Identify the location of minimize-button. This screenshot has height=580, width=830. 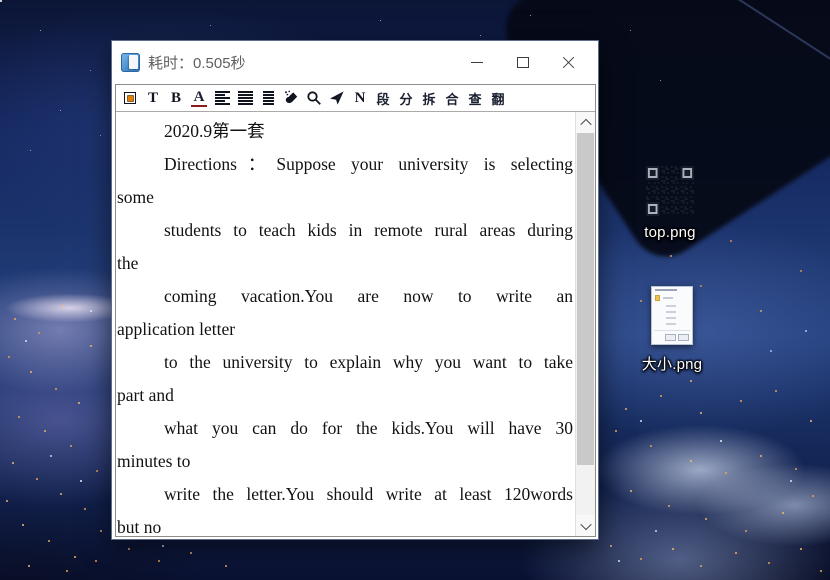
(476, 62).